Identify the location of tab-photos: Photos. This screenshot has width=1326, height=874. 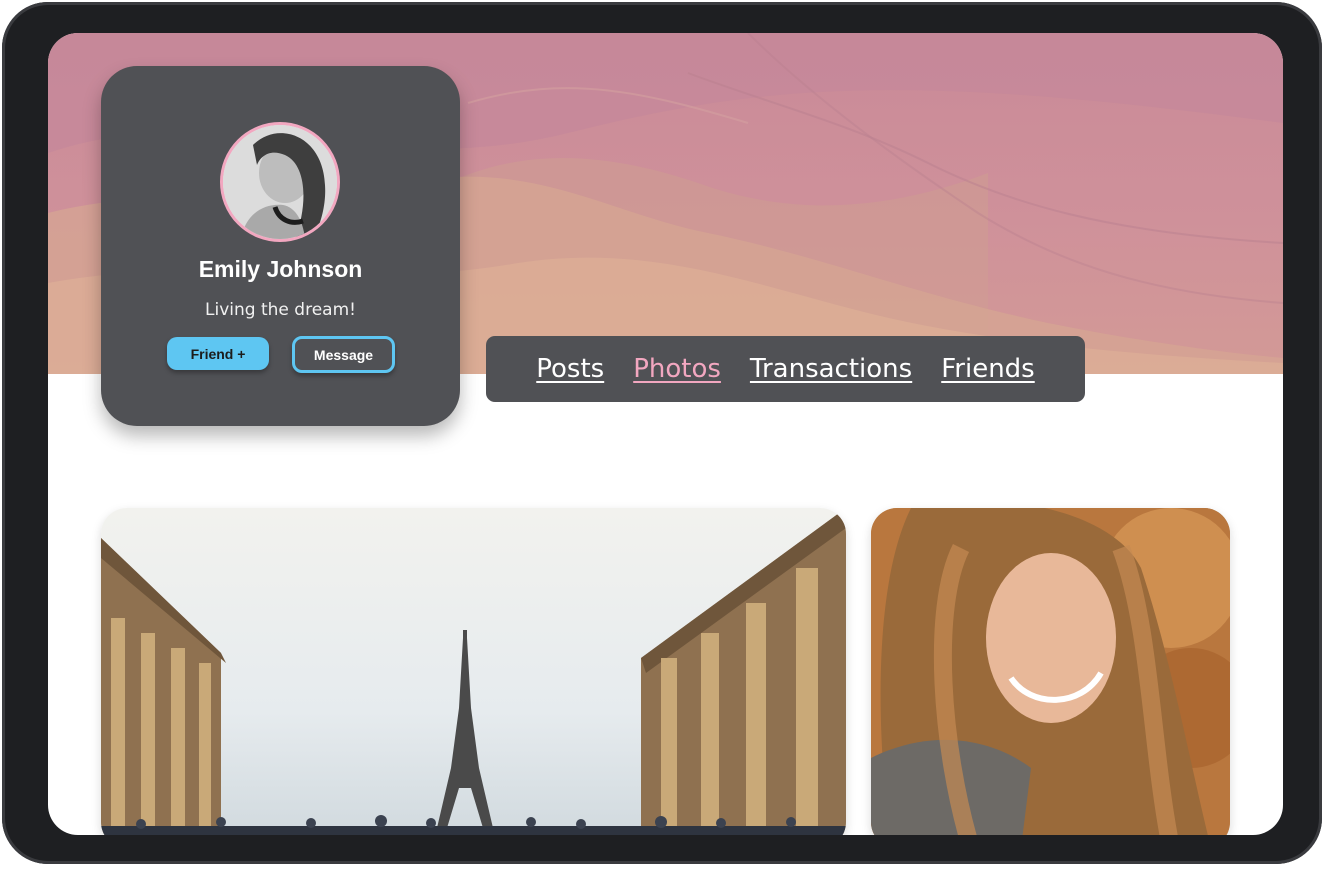
(677, 369).